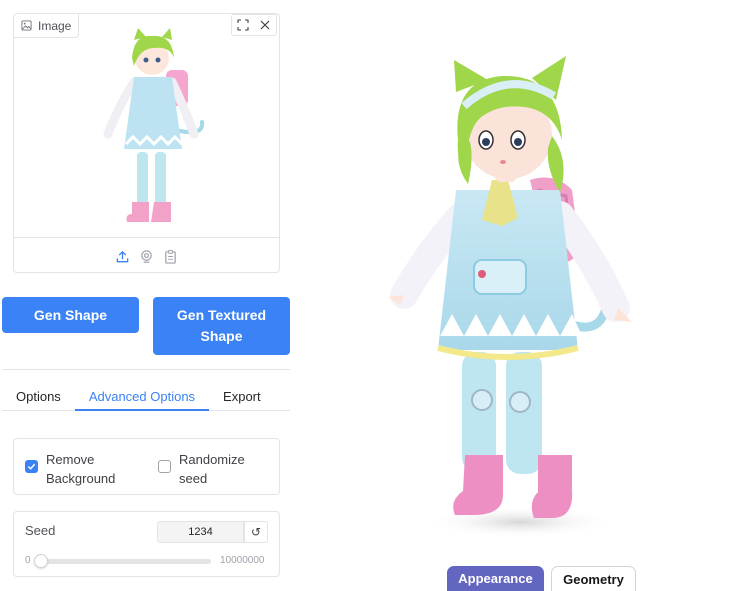 Image resolution: width=730 pixels, height=591 pixels. What do you see at coordinates (38, 396) in the screenshot?
I see `tab-options: Options` at bounding box center [38, 396].